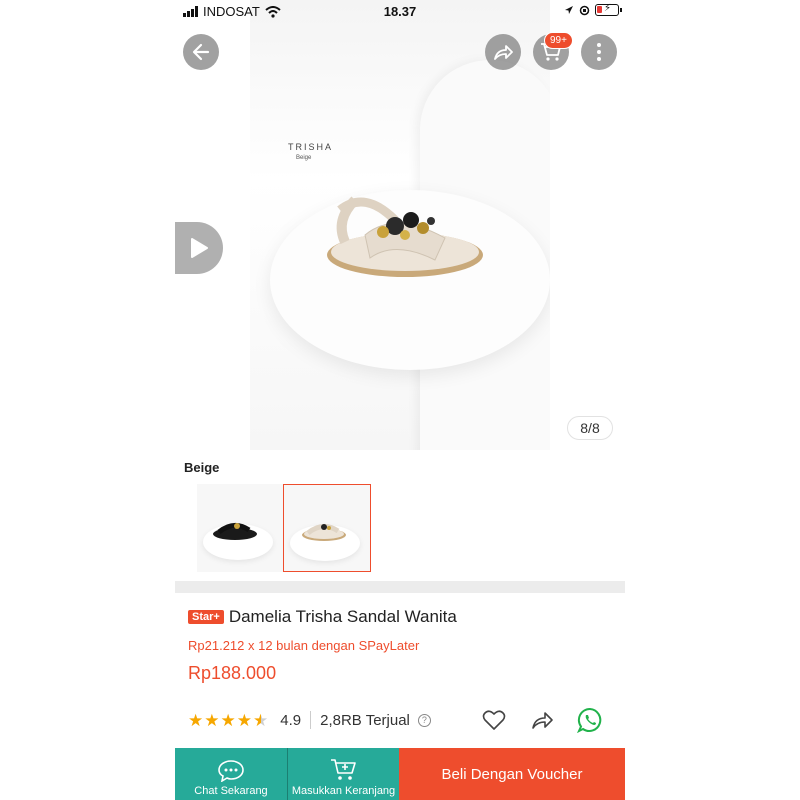 The width and height of the screenshot is (800, 800). I want to click on location-icon, so click(569, 10).